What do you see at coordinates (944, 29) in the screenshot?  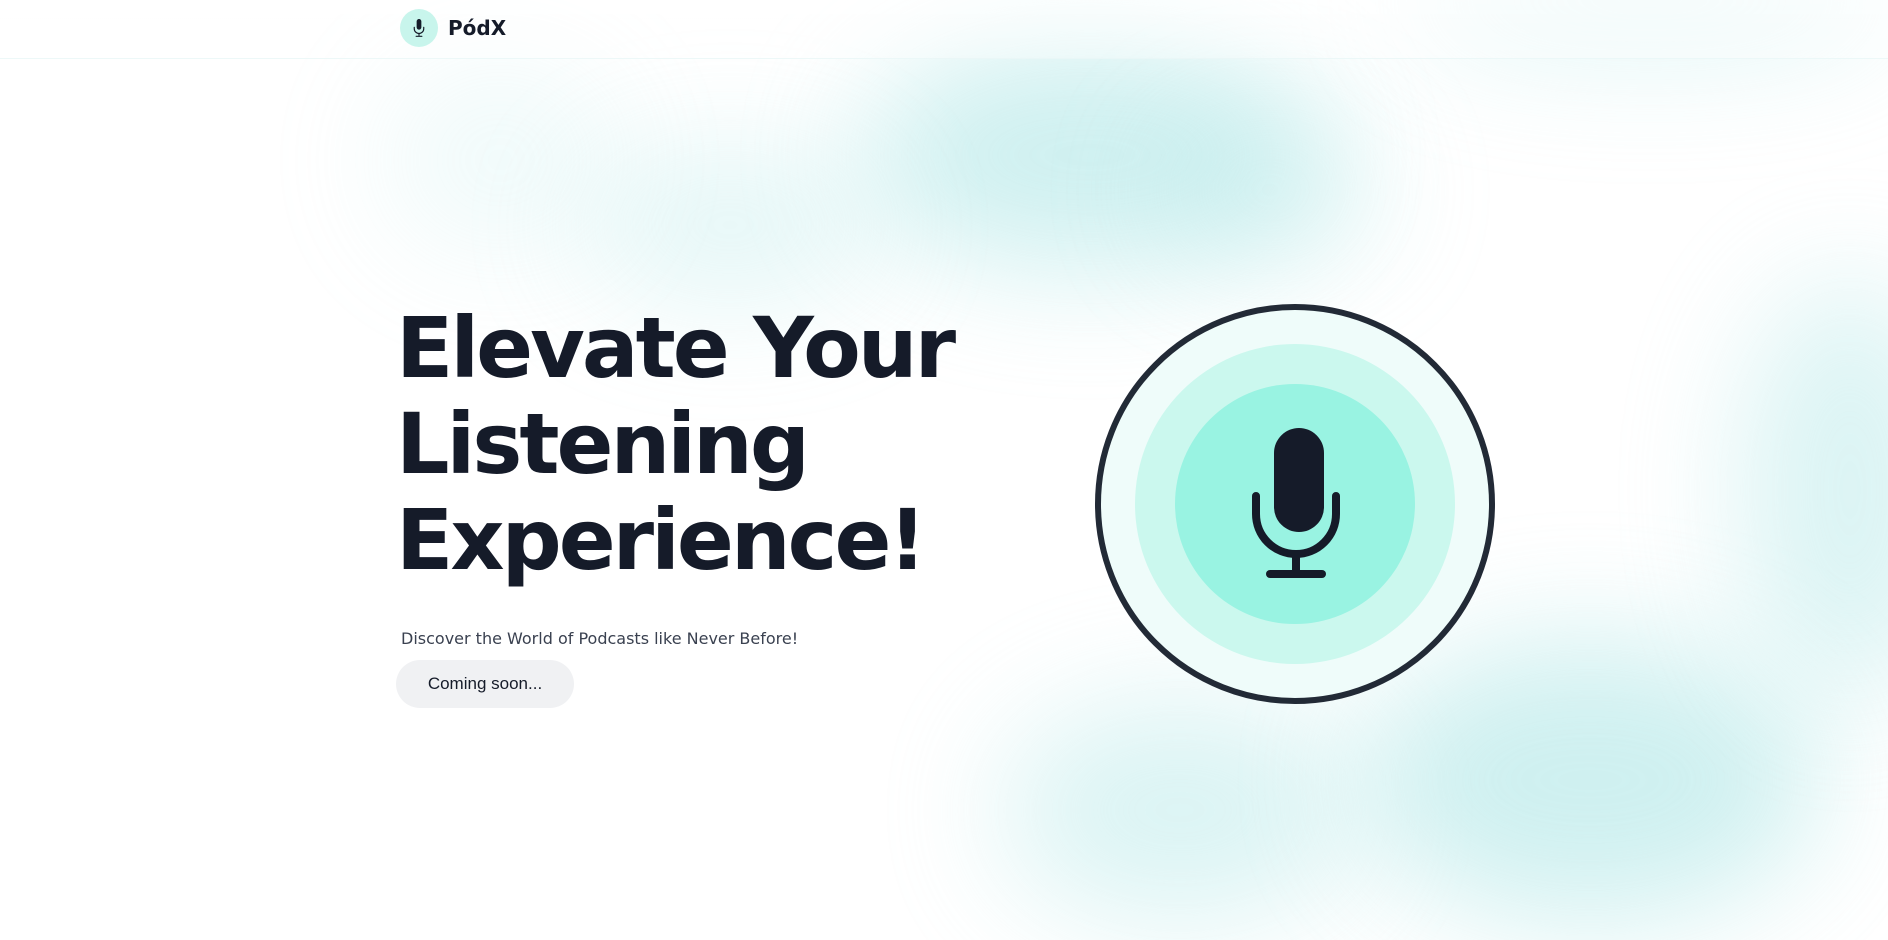 I see `top-navbar` at bounding box center [944, 29].